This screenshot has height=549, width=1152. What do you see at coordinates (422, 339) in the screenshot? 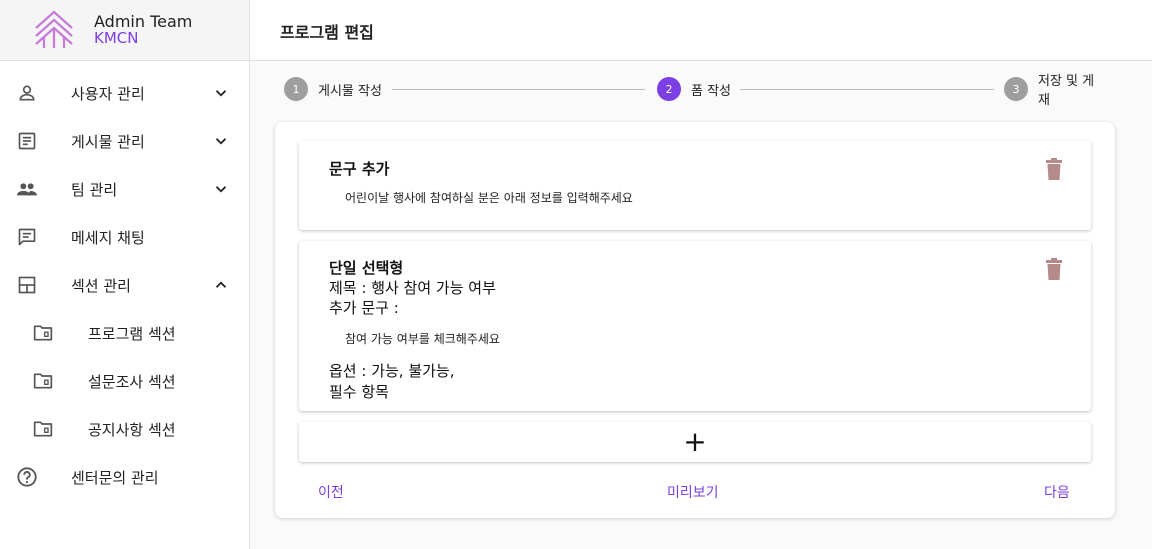
I see `extra-text: 참여 가능 여부를 체크해주세요` at bounding box center [422, 339].